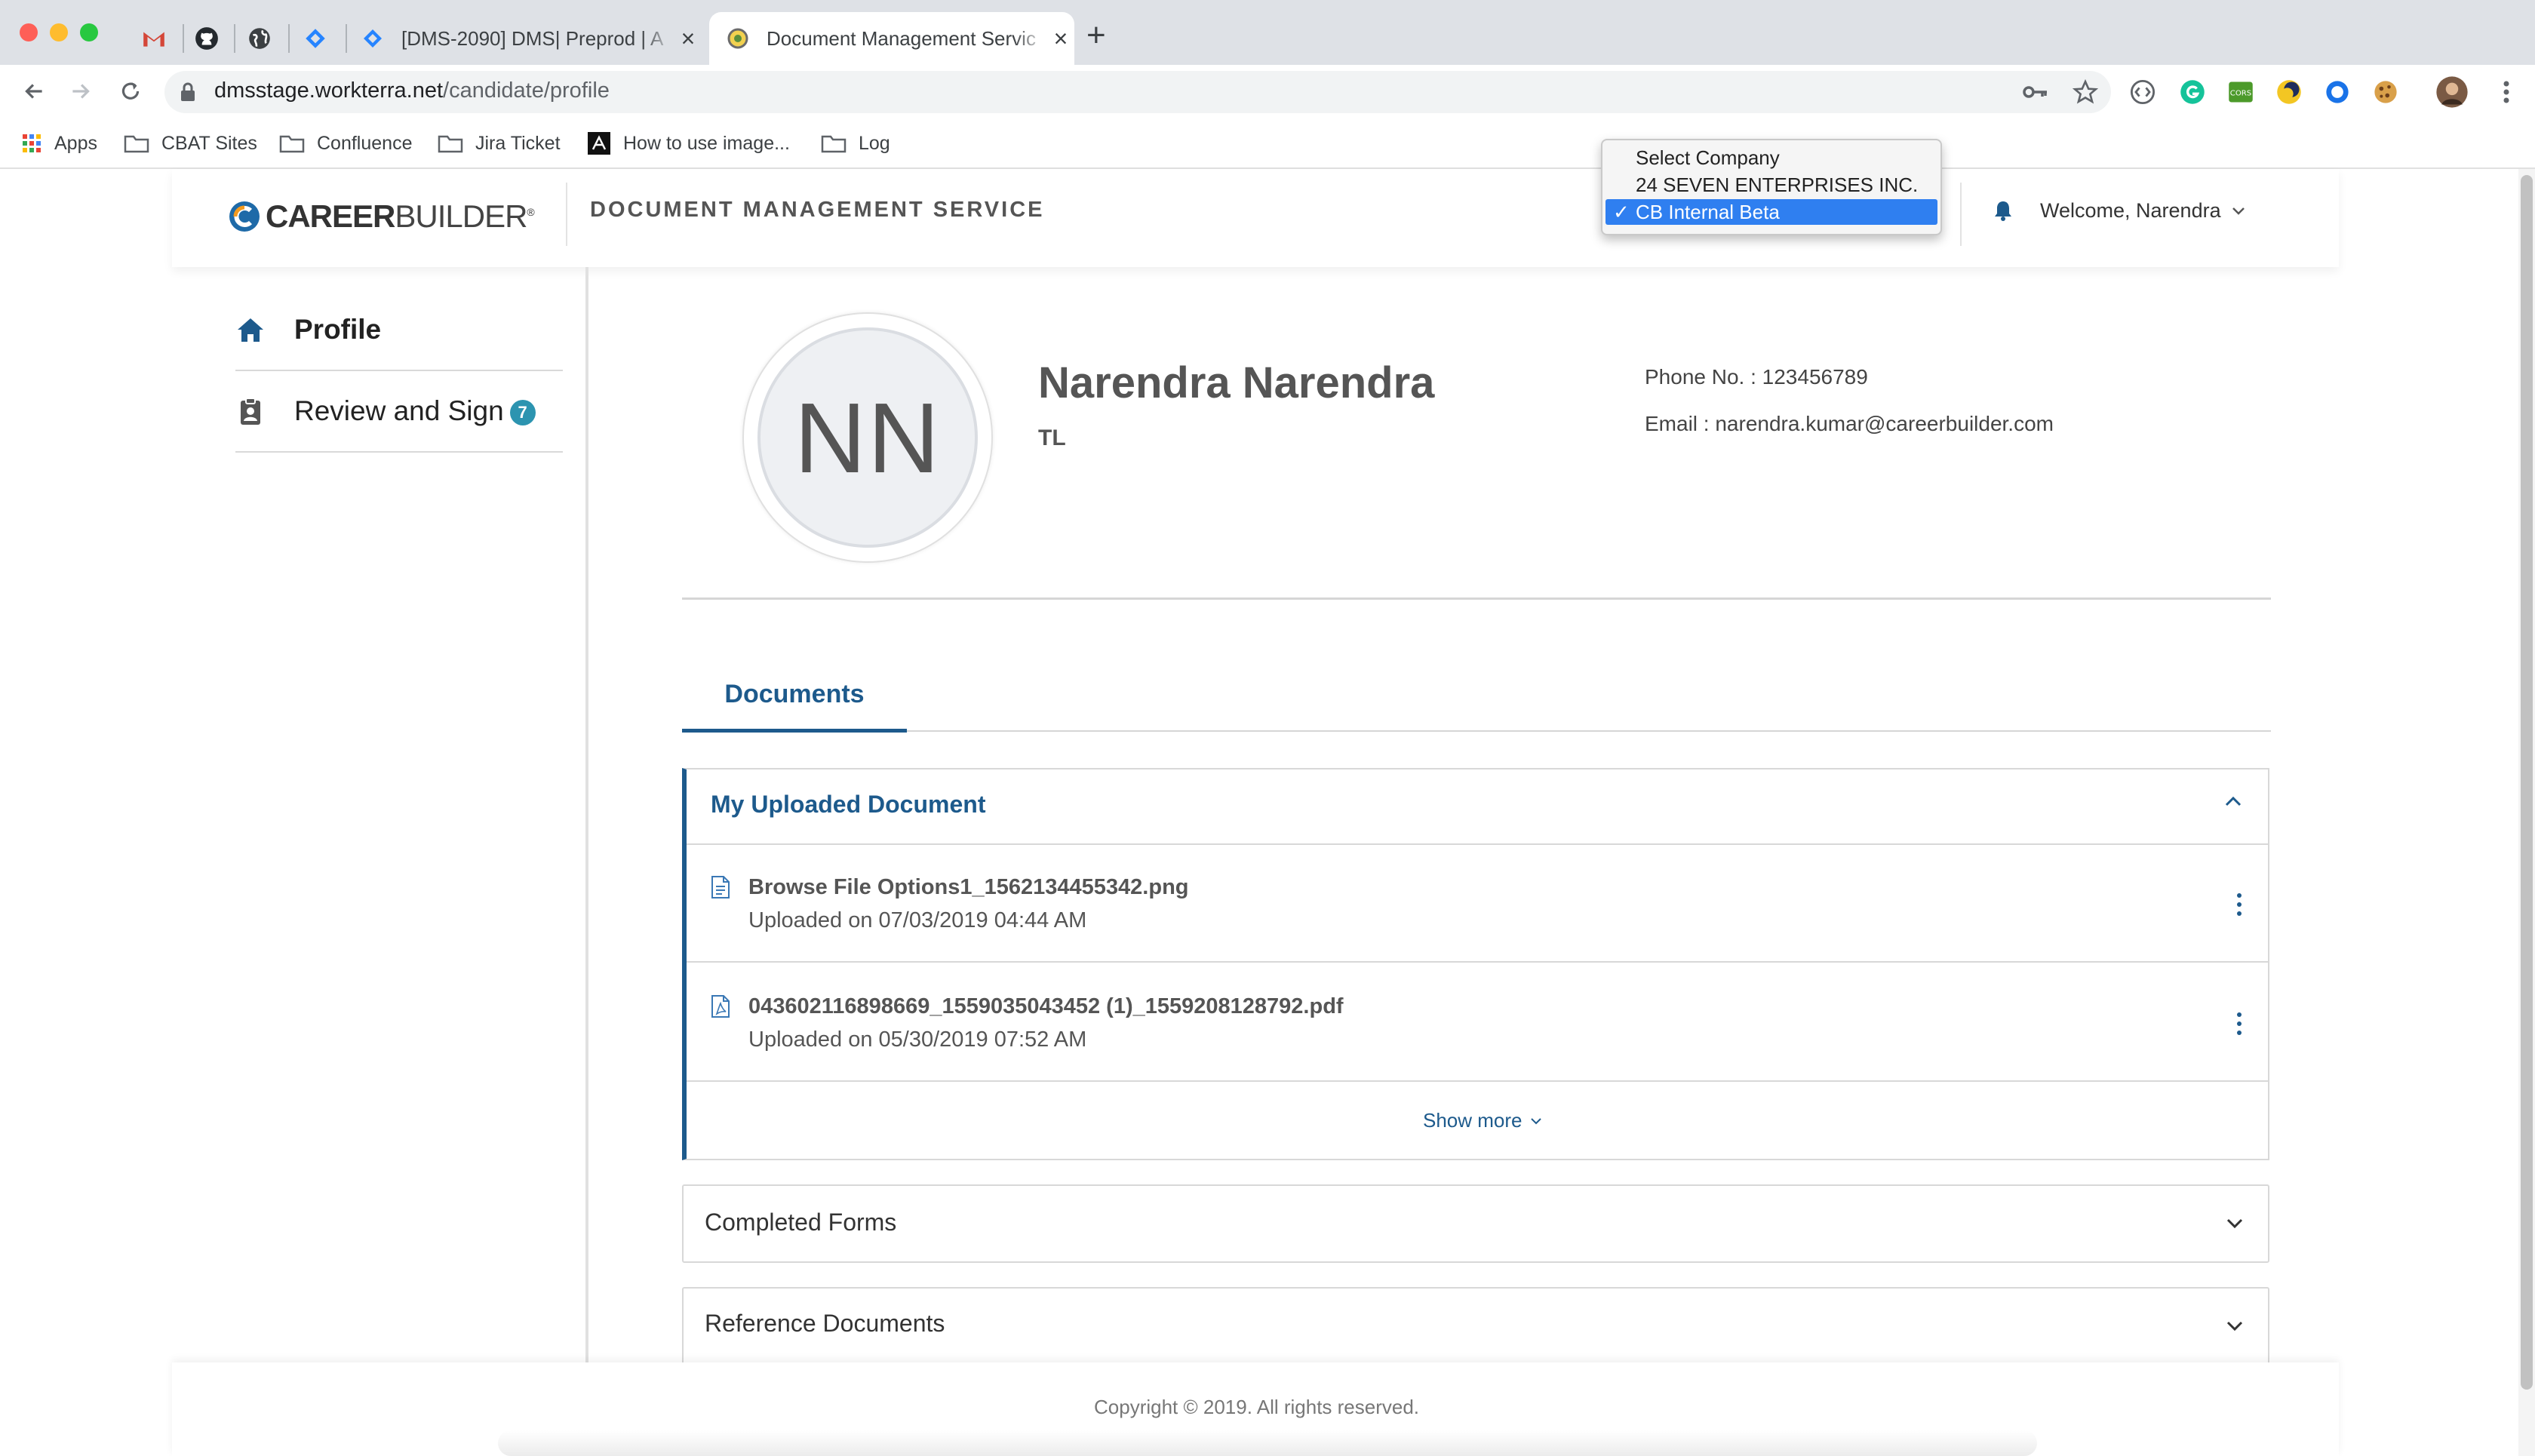 The image size is (2535, 1456). What do you see at coordinates (1478, 844) in the screenshot?
I see `panel-divider` at bounding box center [1478, 844].